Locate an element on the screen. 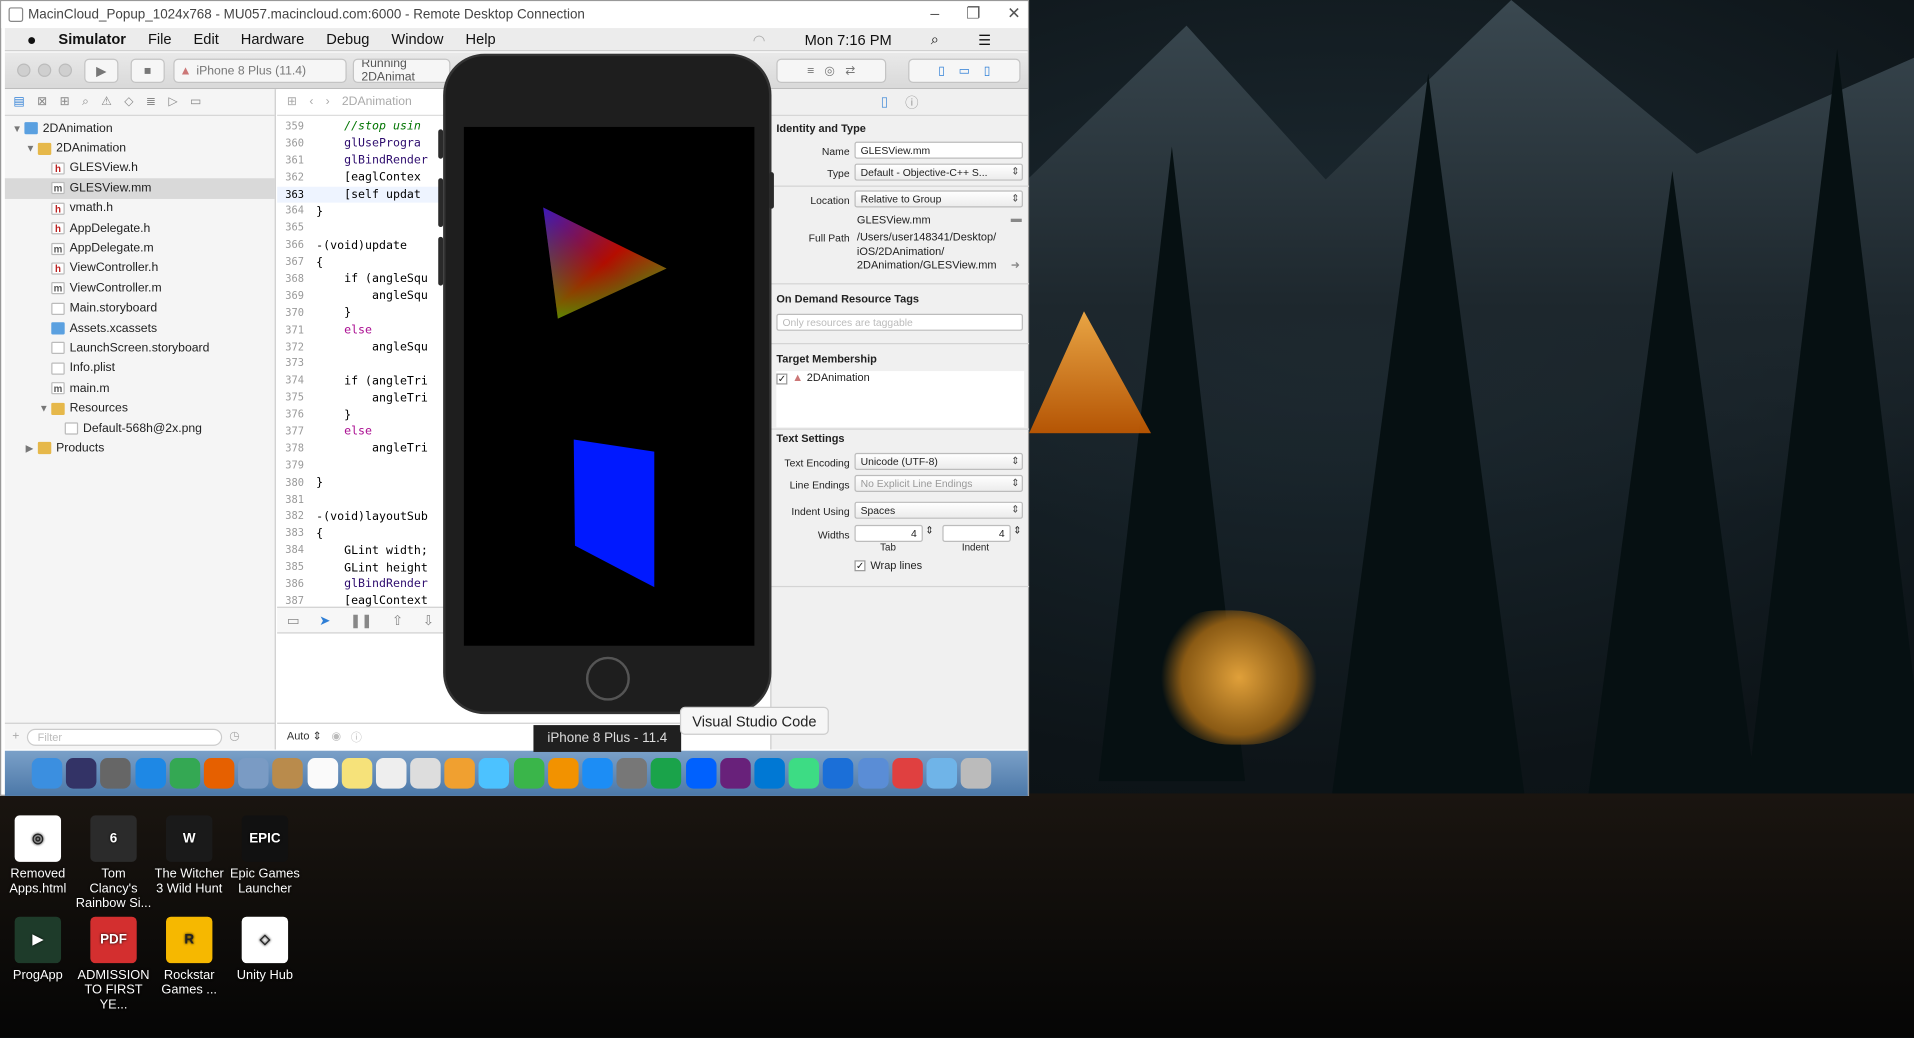 The image size is (1914, 1038). close-traffic-light is located at coordinates (24, 70).